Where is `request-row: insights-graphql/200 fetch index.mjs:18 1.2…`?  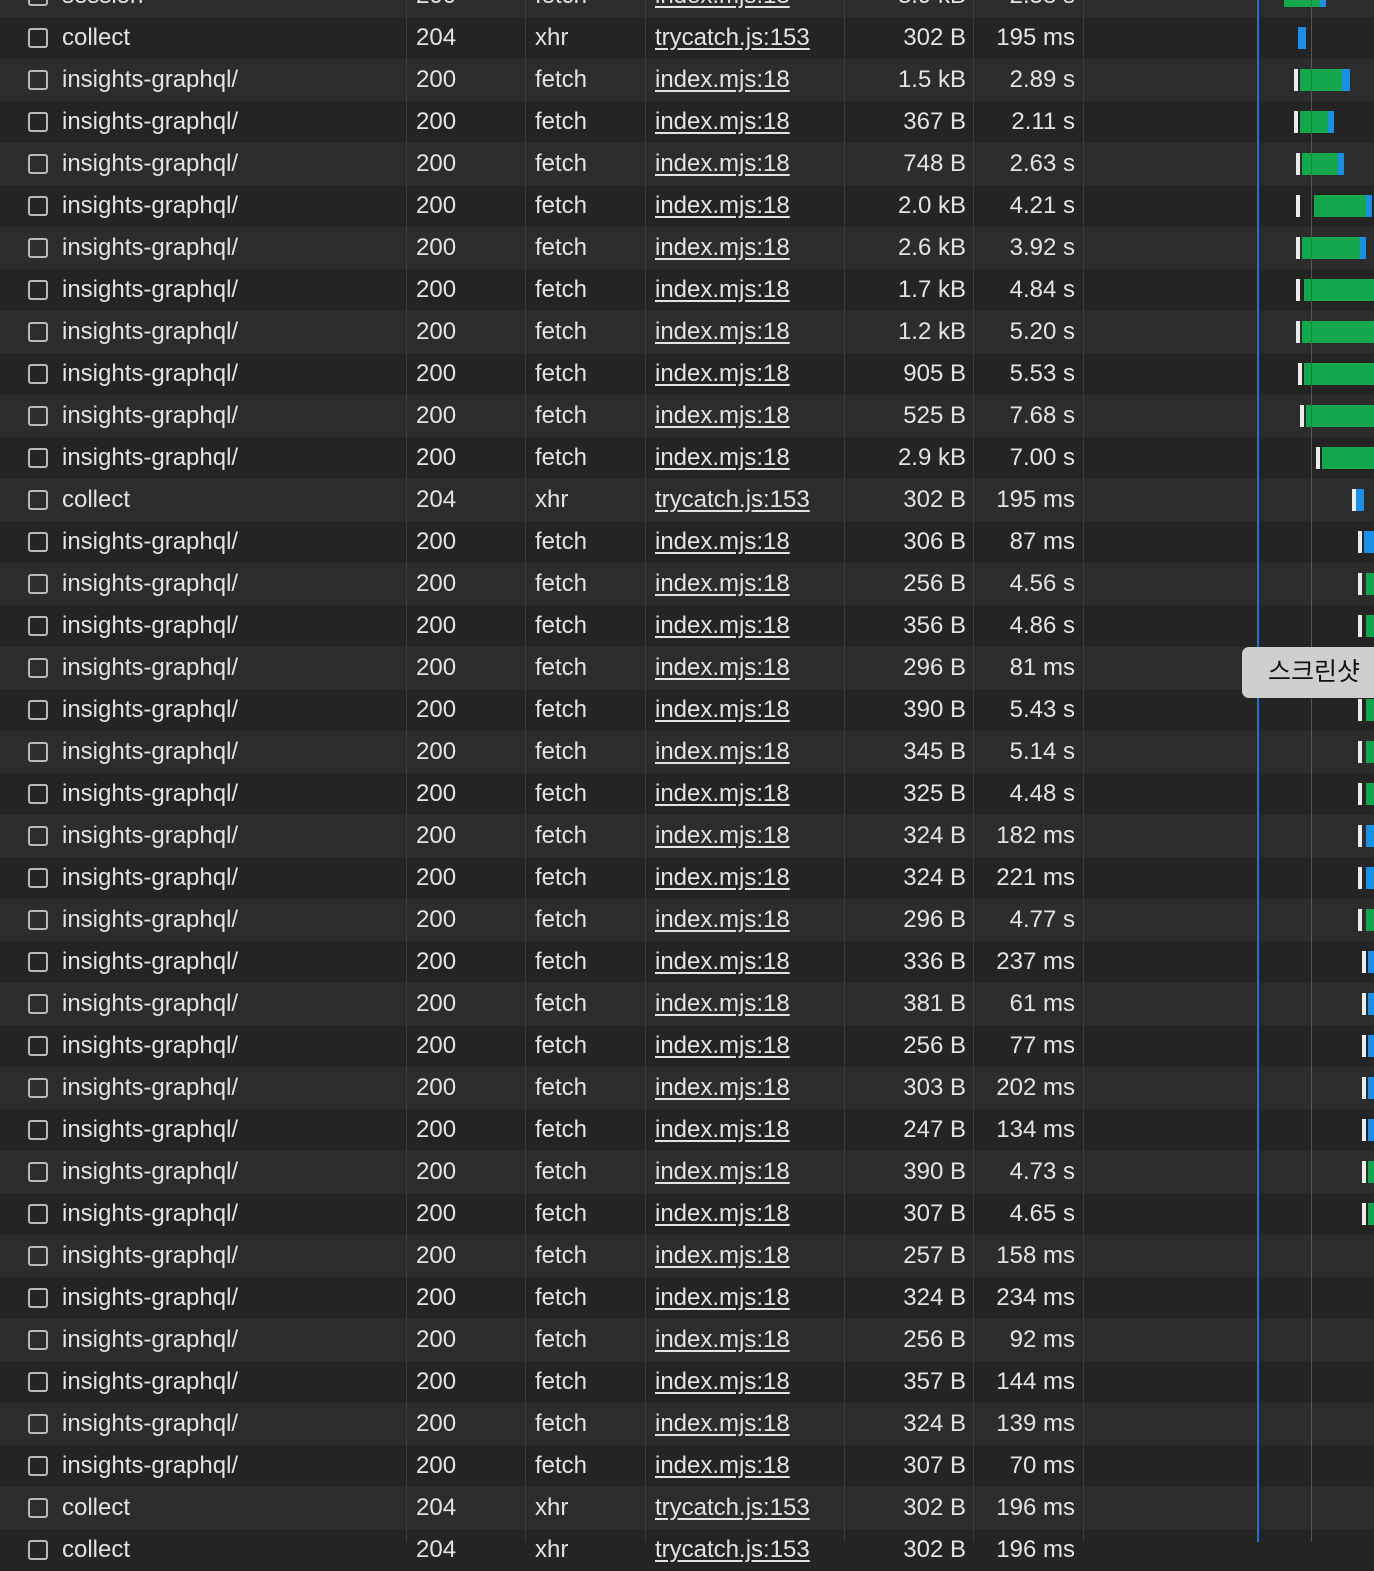
request-row: insights-graphql/200 fetch index.mjs:18 1.2… is located at coordinates (687, 332).